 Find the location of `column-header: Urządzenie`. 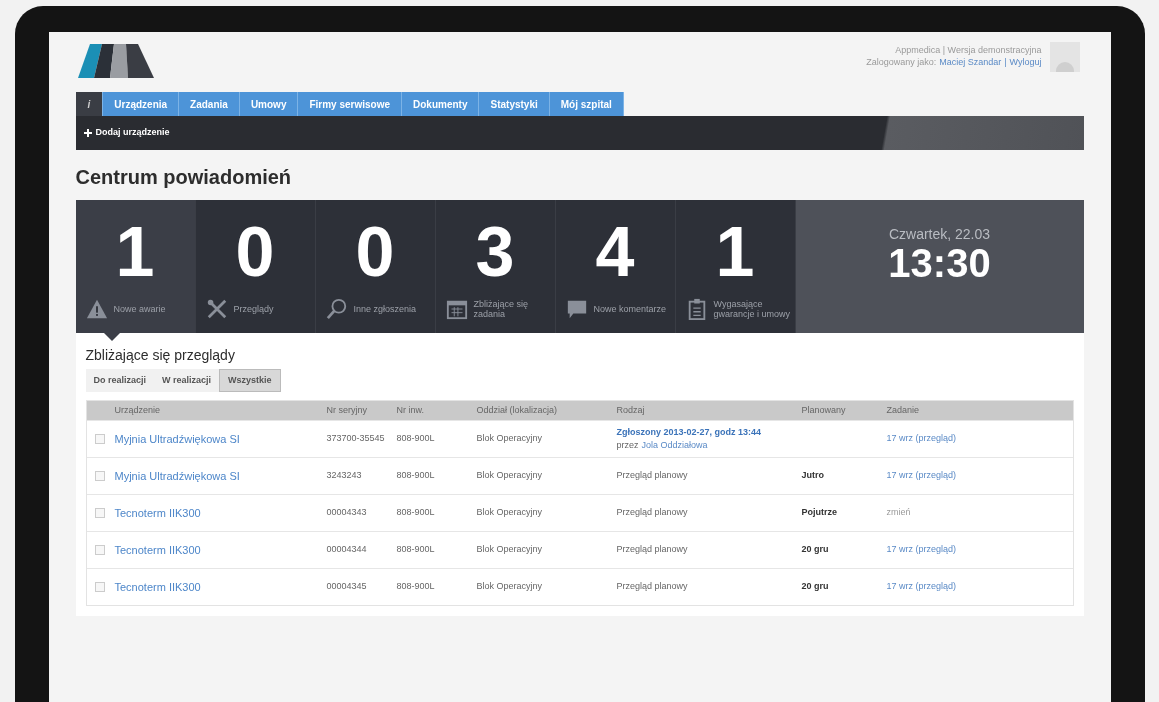

column-header: Urządzenie is located at coordinates (137, 410).